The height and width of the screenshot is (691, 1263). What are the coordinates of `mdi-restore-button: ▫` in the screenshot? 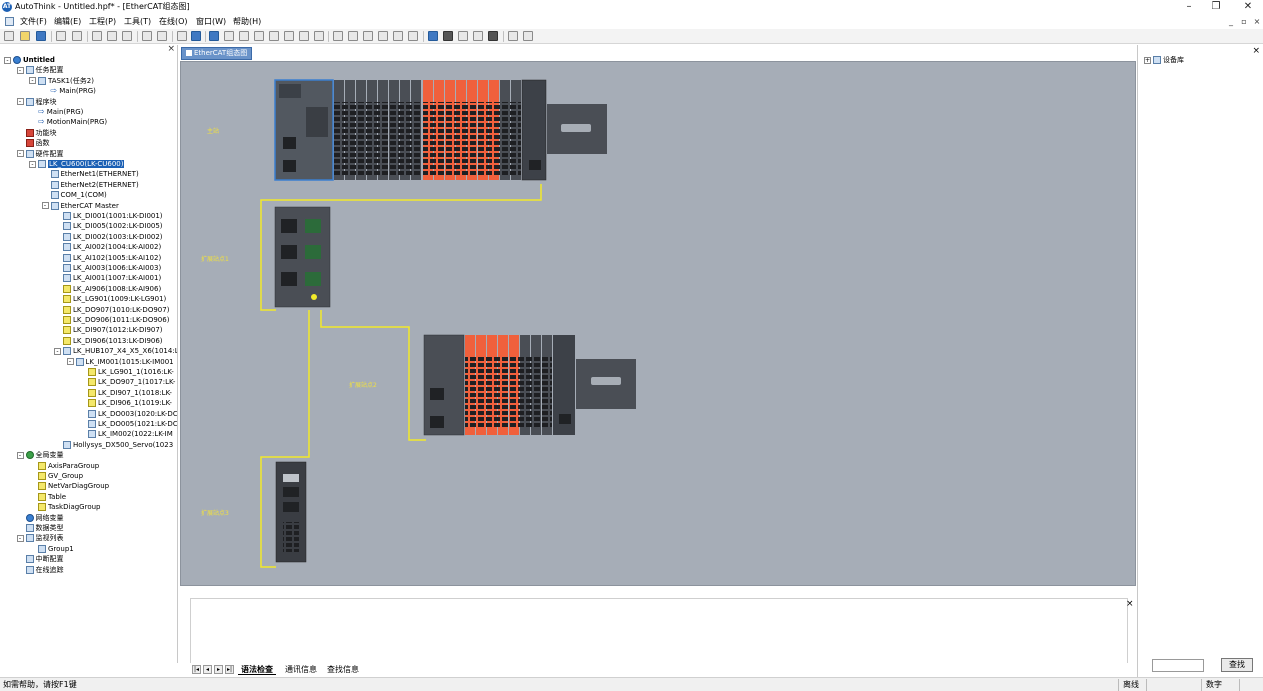 It's located at (1244, 21).